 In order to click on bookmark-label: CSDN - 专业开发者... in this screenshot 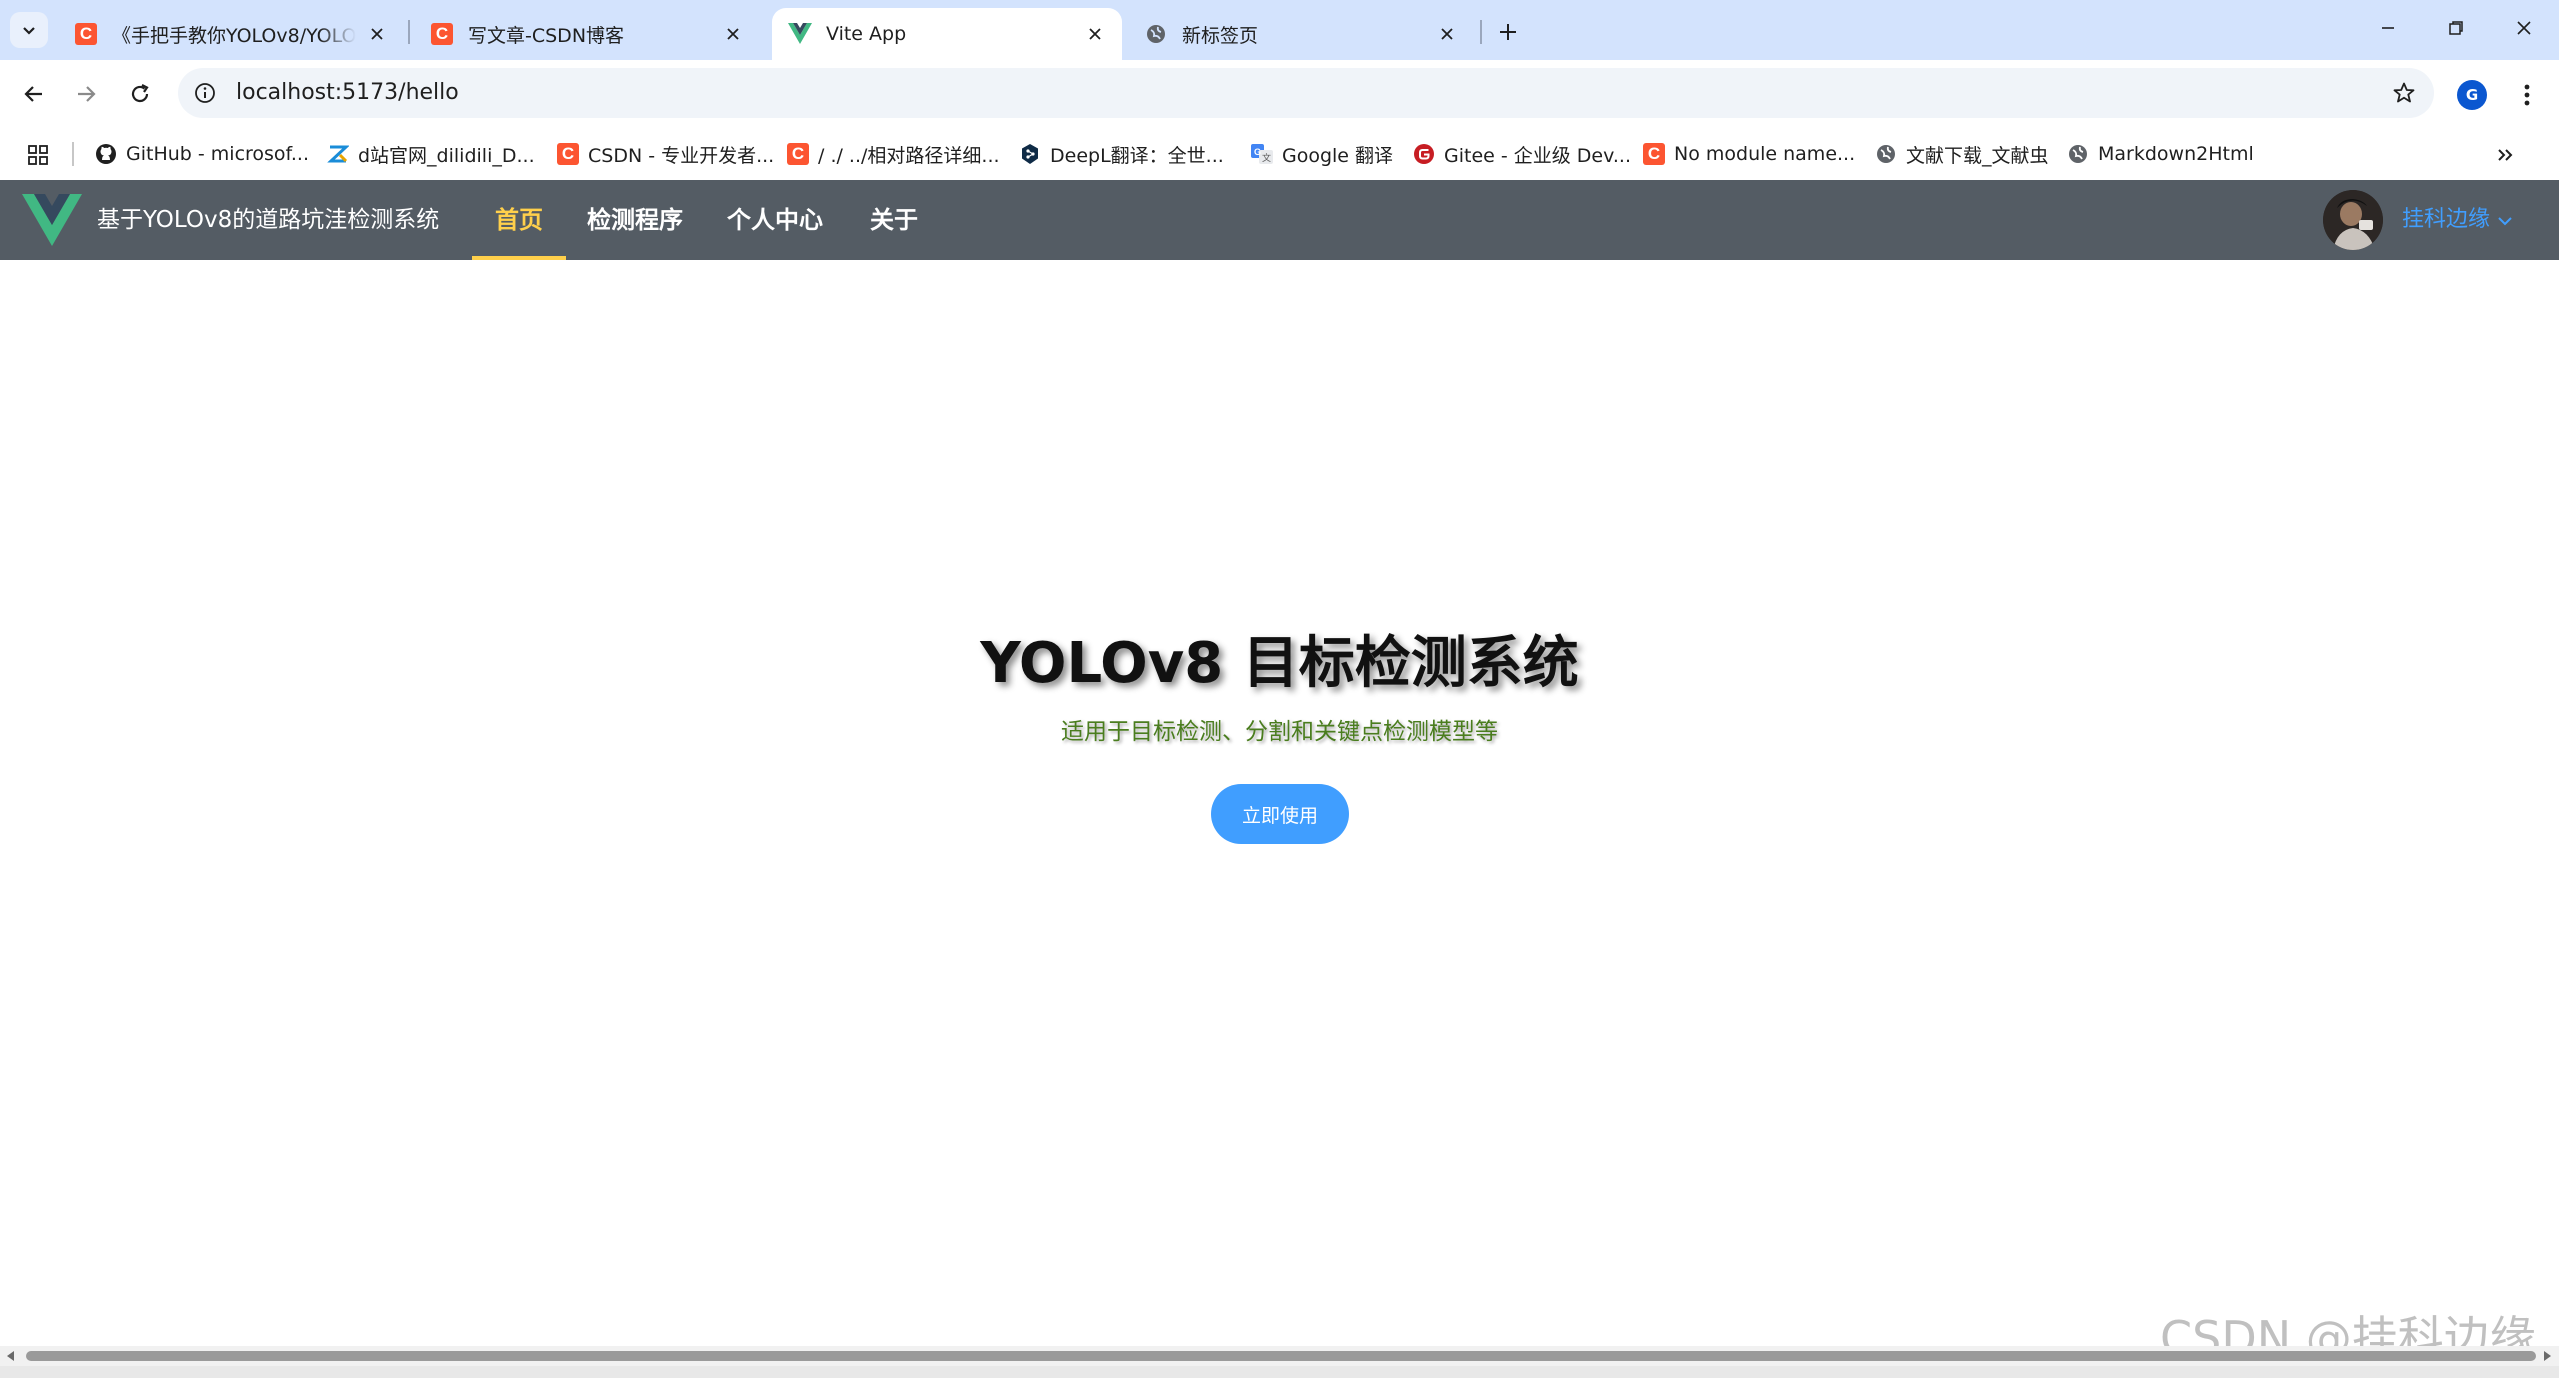, I will do `click(681, 155)`.